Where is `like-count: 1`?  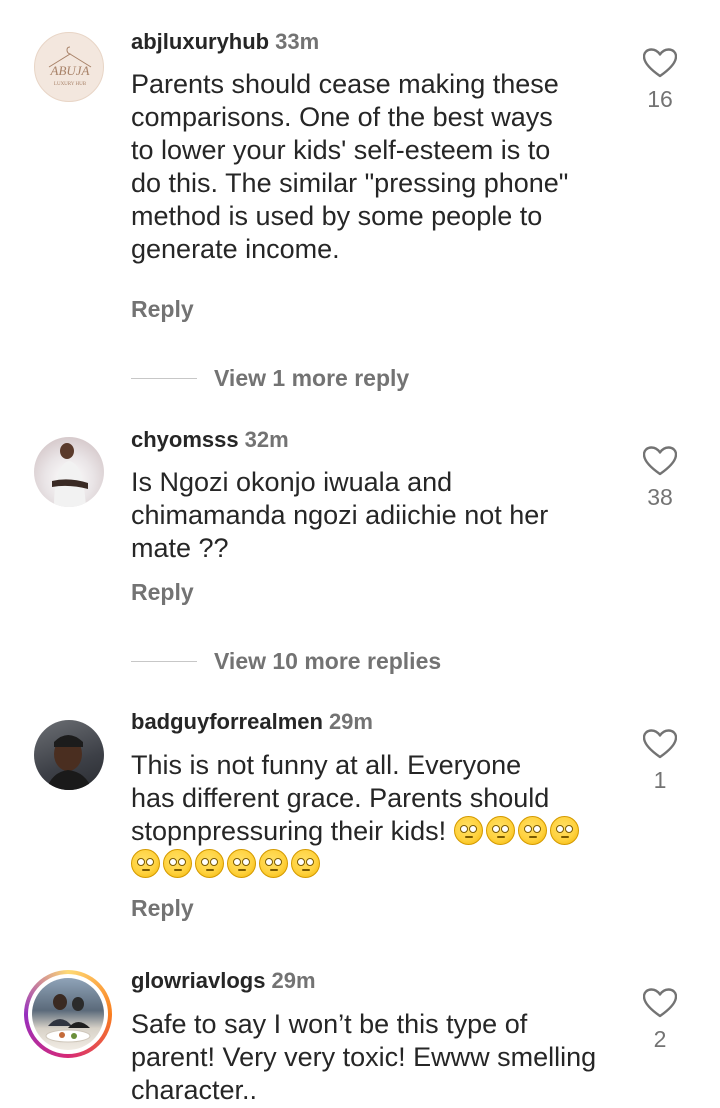 like-count: 1 is located at coordinates (660, 780).